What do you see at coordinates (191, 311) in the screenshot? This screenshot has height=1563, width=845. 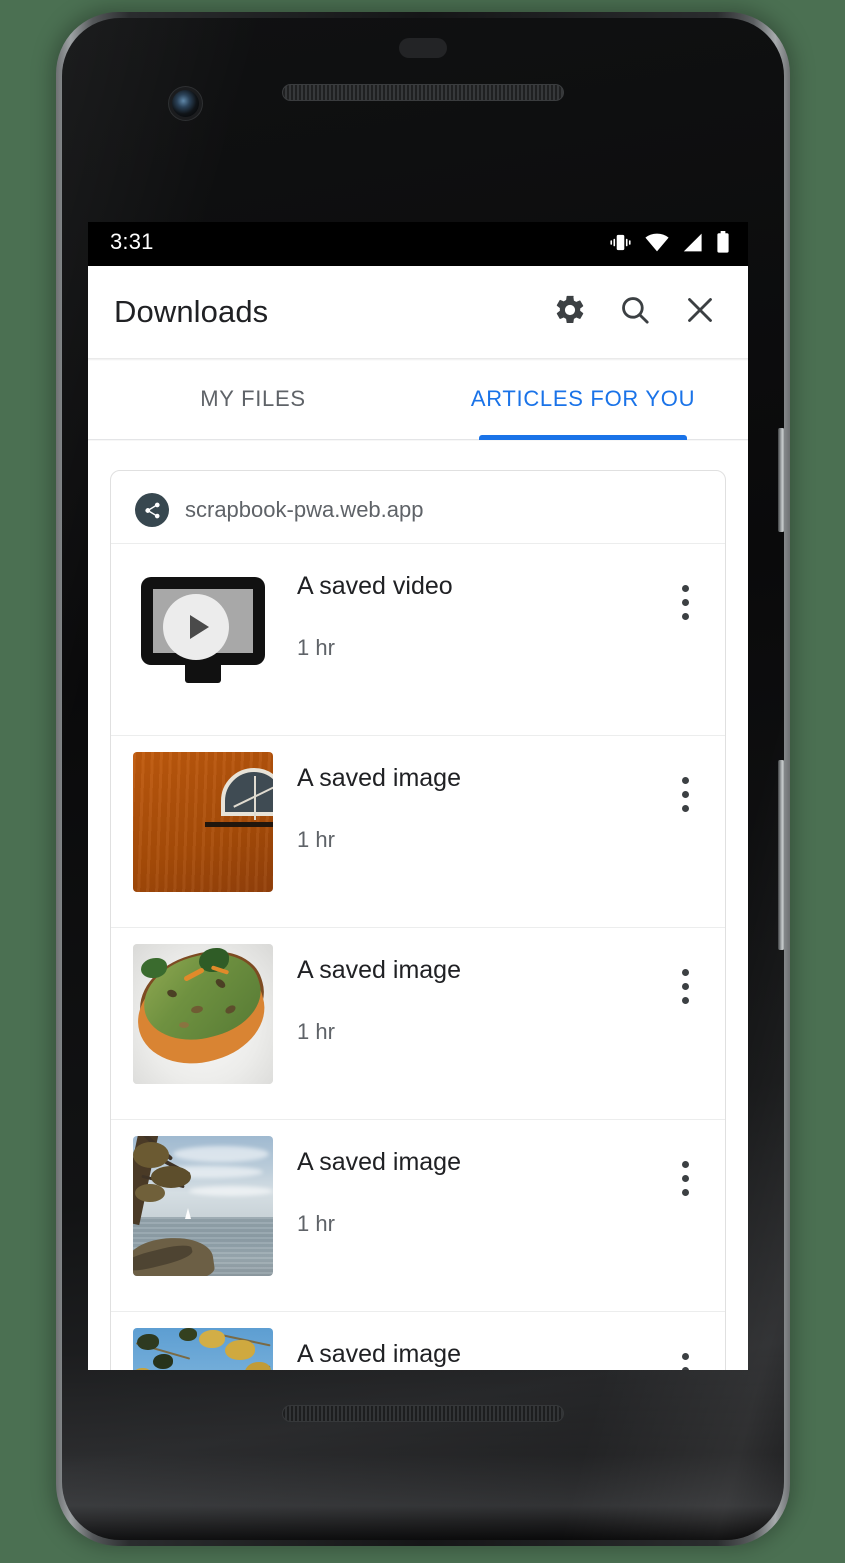 I see `page-title: Downloads` at bounding box center [191, 311].